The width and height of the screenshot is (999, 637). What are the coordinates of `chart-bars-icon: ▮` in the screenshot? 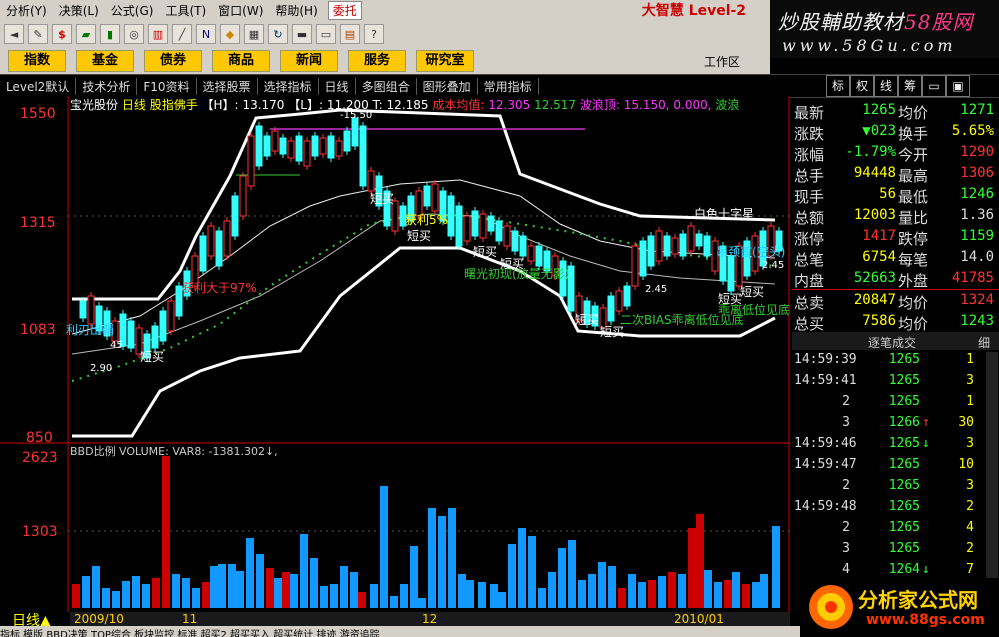 It's located at (110, 34).